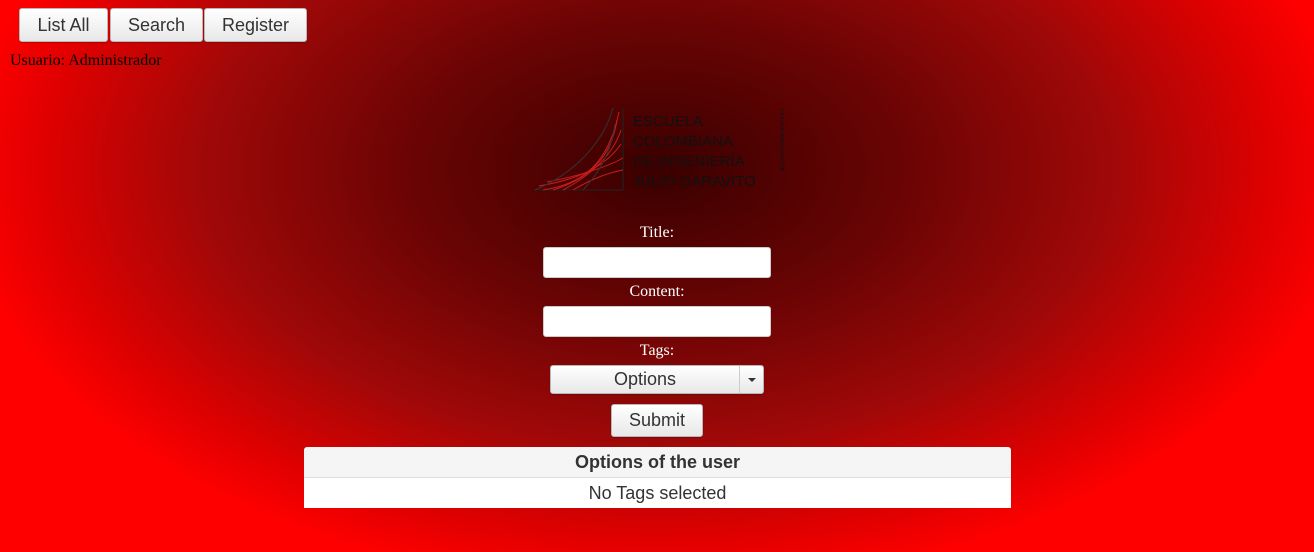  What do you see at coordinates (751, 379) in the screenshot?
I see `chevron-down-icon` at bounding box center [751, 379].